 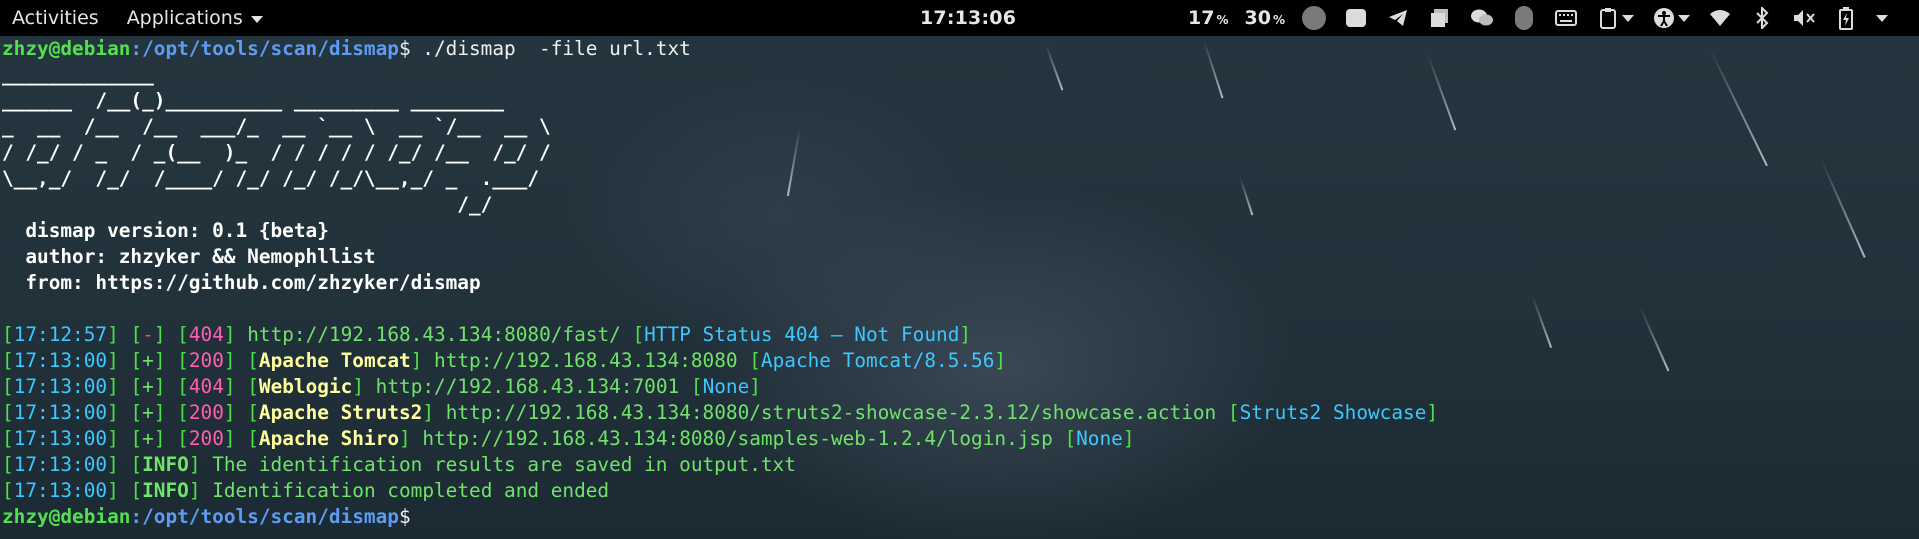 What do you see at coordinates (1538, 18) in the screenshot?
I see `system-tray: 17% 30%` at bounding box center [1538, 18].